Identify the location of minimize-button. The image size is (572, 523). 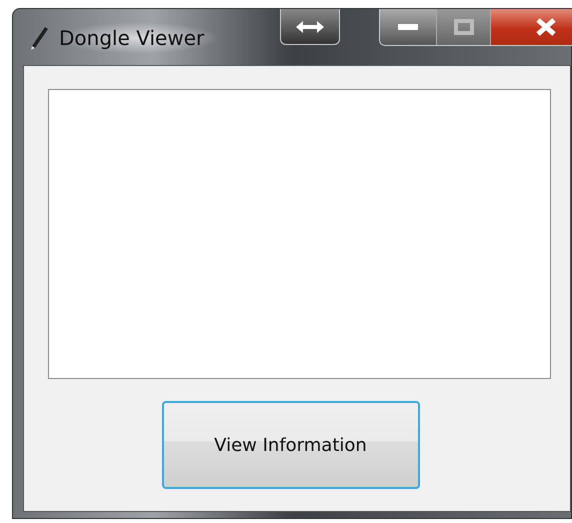
(408, 27).